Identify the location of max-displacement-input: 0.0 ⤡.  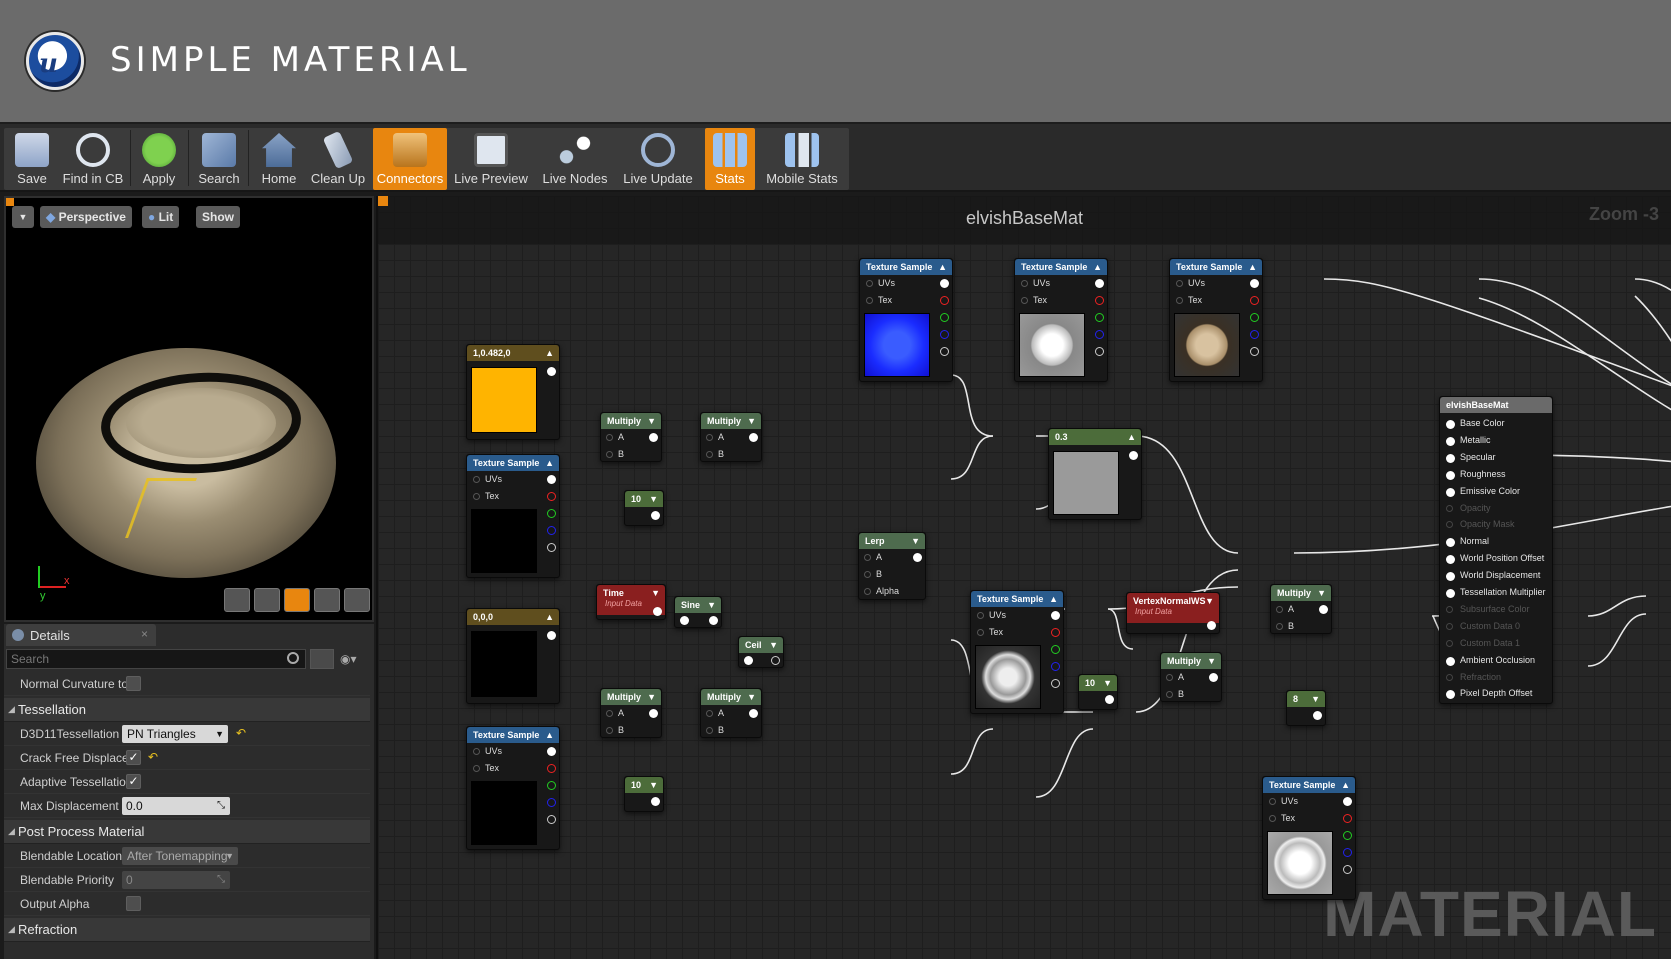
(176, 806).